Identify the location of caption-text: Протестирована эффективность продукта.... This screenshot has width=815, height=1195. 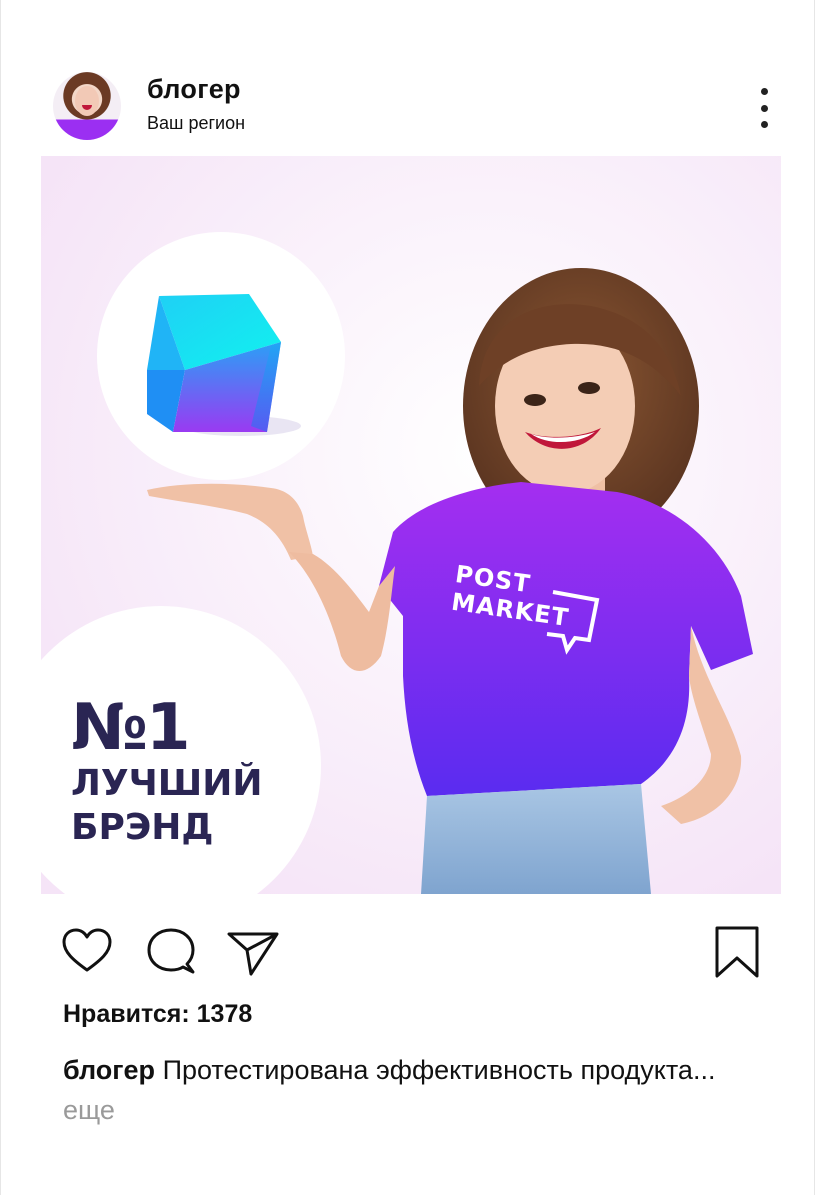
(435, 1070).